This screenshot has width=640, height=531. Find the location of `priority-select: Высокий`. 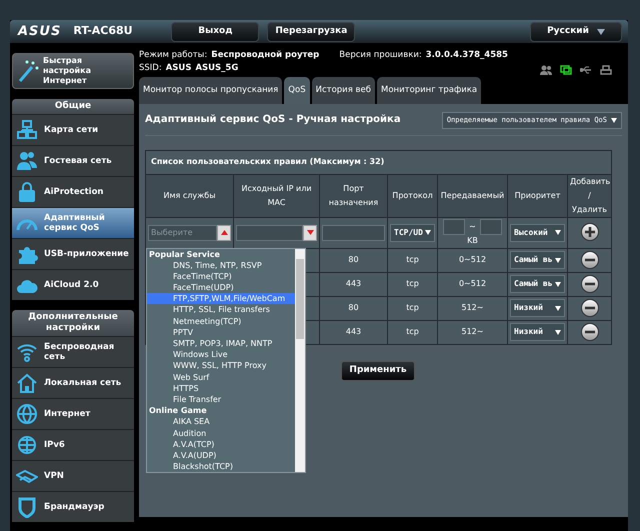

priority-select: Высокий is located at coordinates (537, 233).